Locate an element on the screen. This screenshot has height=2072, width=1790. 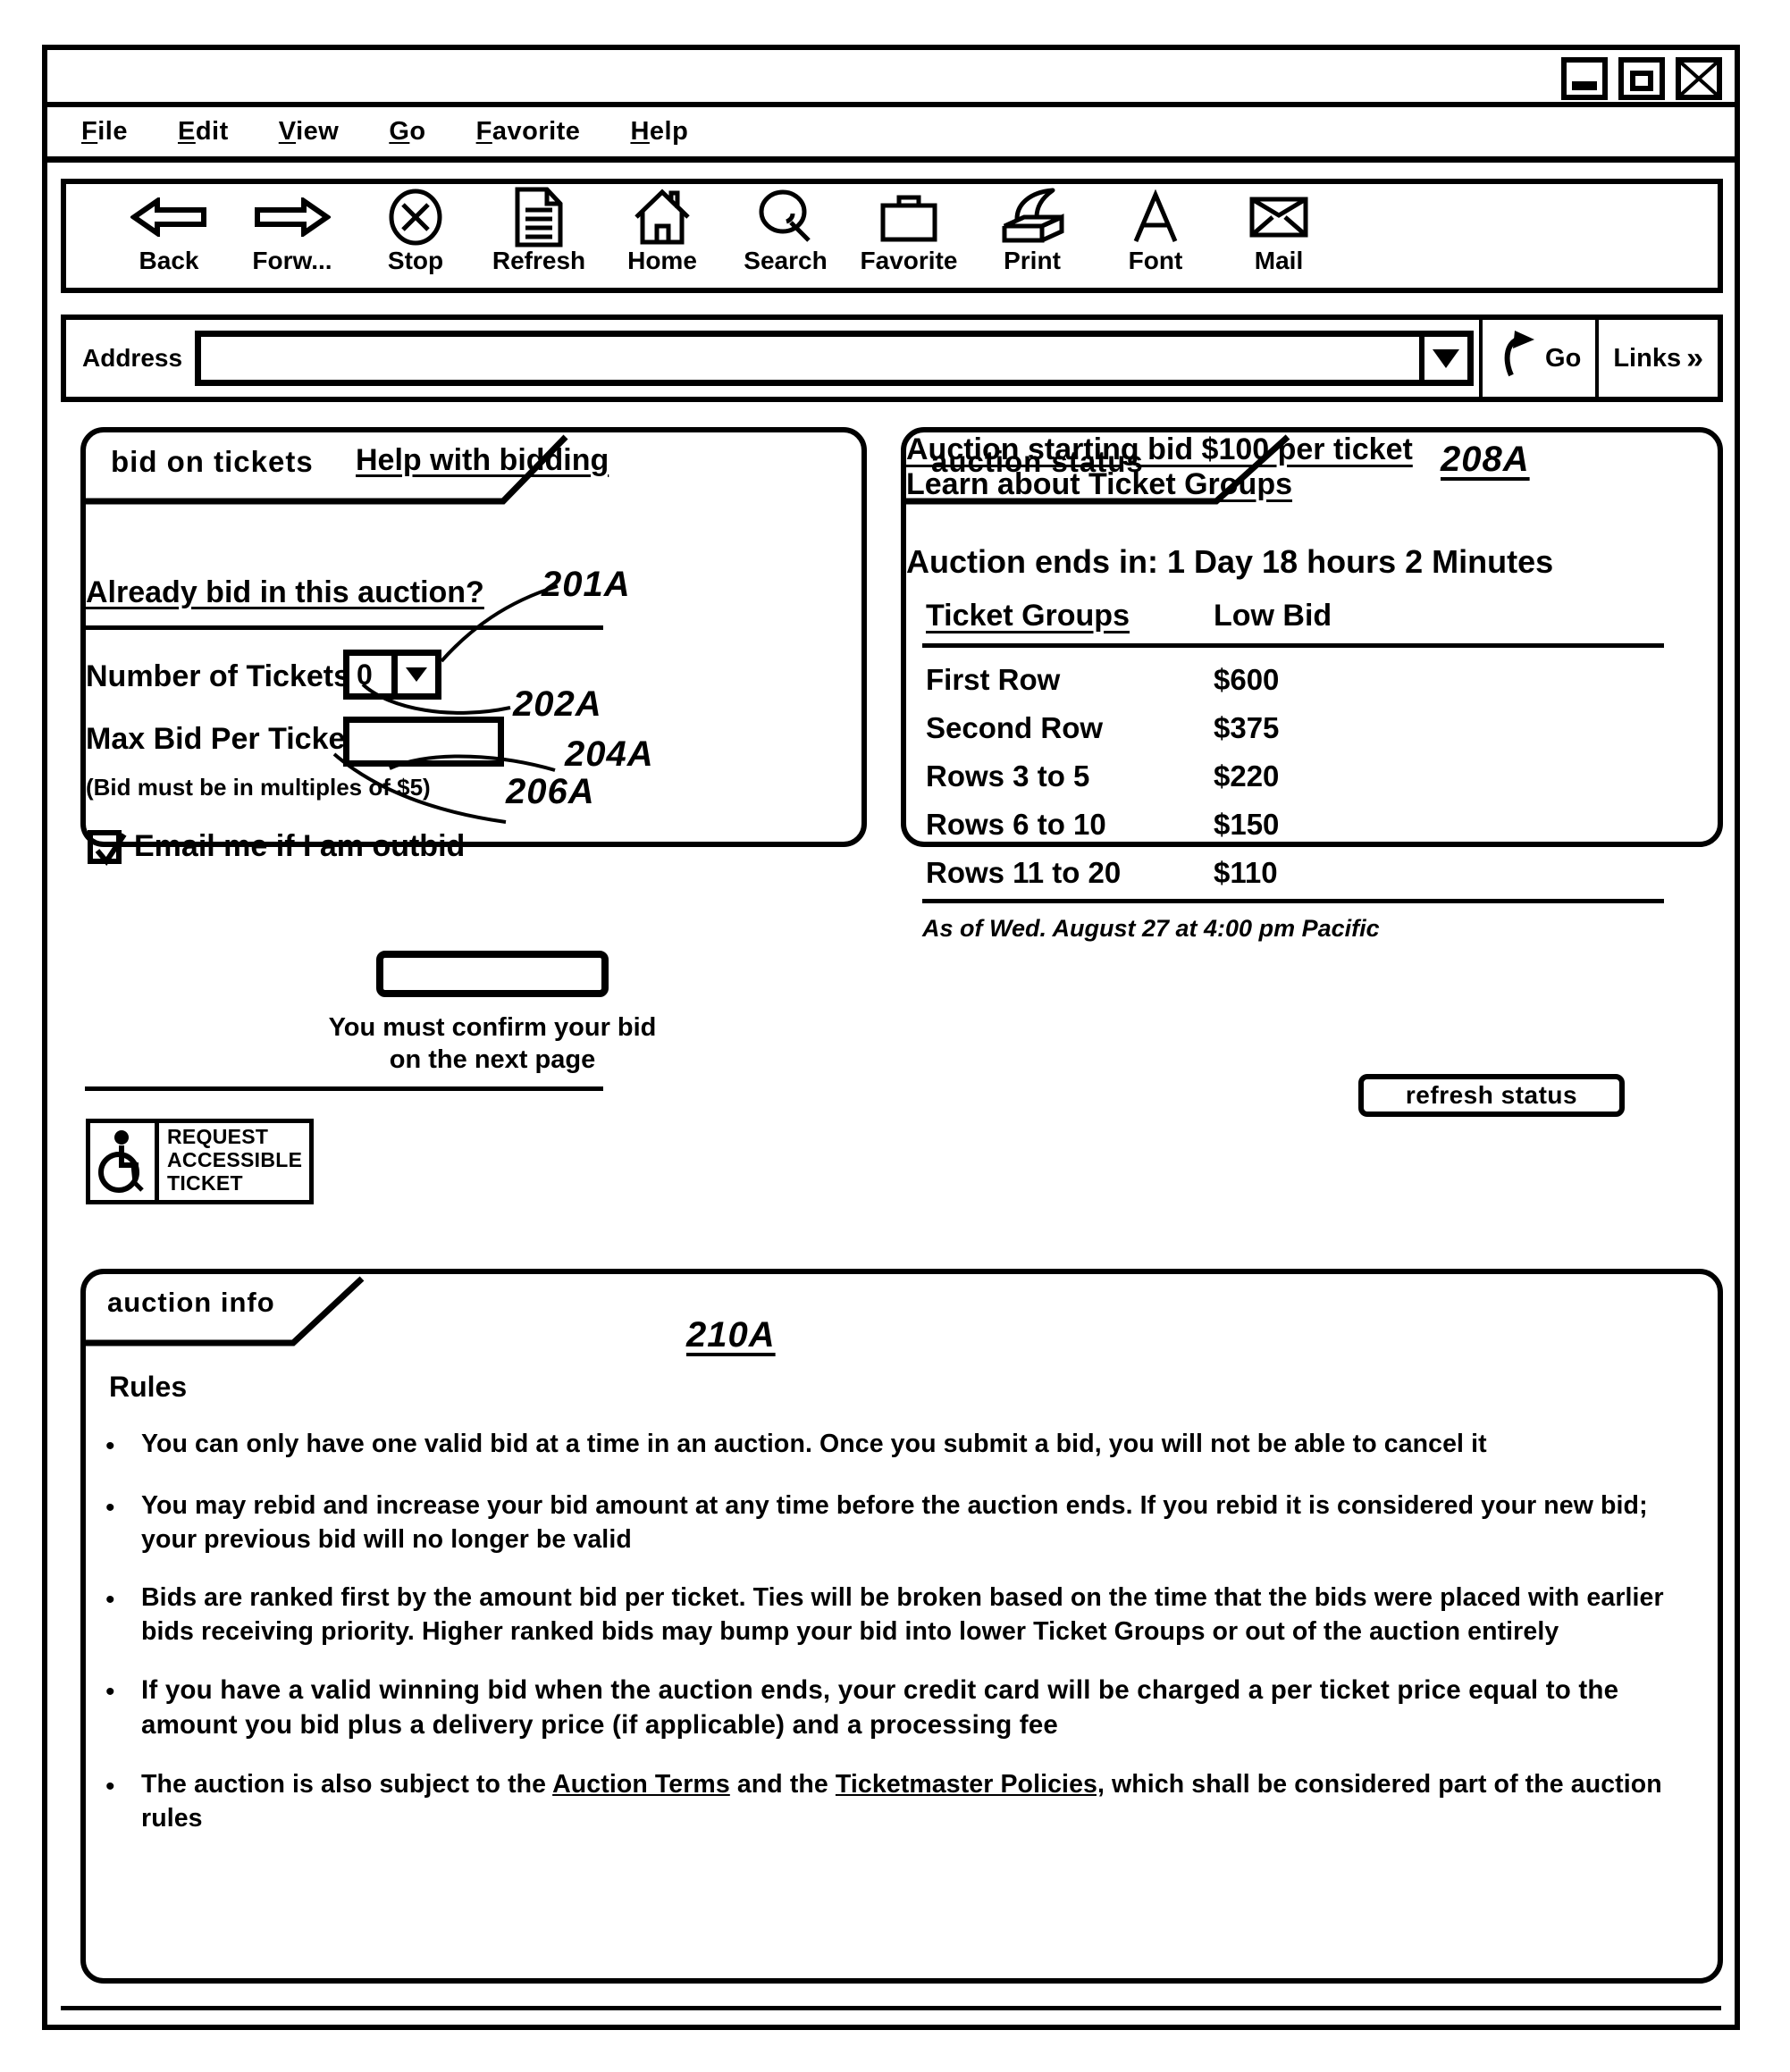
maximize-icon is located at coordinates (1641, 78).